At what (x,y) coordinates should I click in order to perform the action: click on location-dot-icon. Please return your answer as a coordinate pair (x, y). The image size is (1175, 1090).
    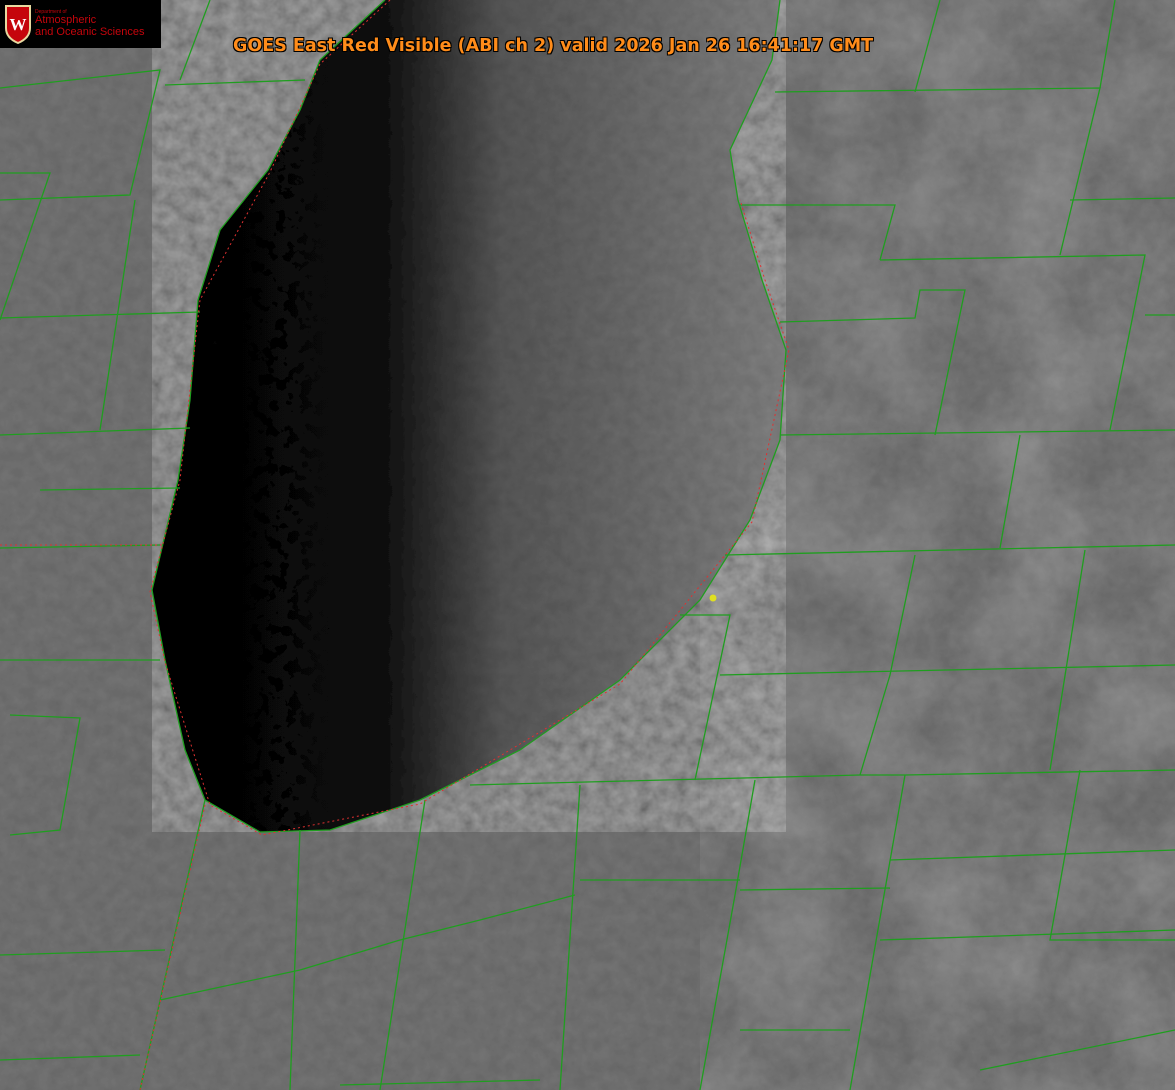
    Looking at the image, I should click on (713, 598).